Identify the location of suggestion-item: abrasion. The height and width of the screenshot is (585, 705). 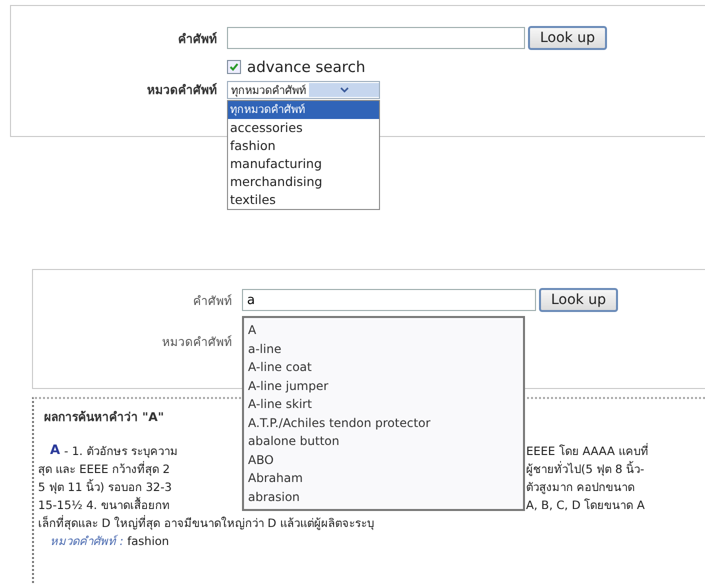
(385, 497).